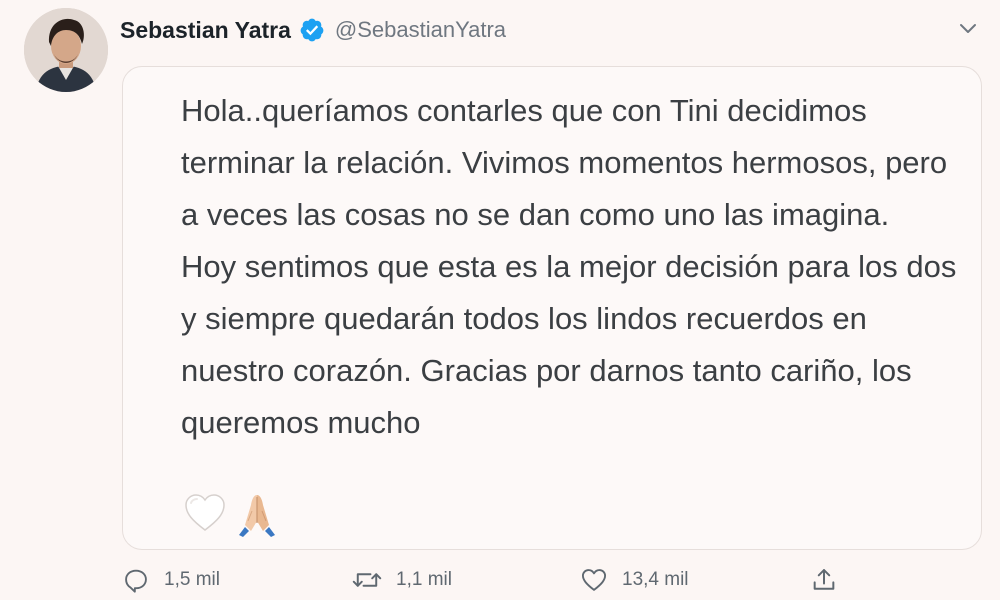 This screenshot has height=600, width=1000. I want to click on emoji-row, so click(232, 515).